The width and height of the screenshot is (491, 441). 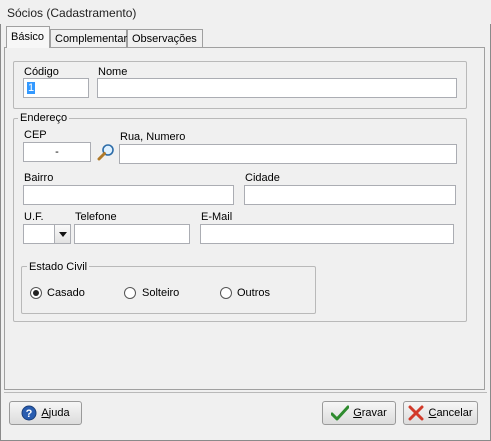 I want to click on chevron-down-icon, so click(x=62, y=234).